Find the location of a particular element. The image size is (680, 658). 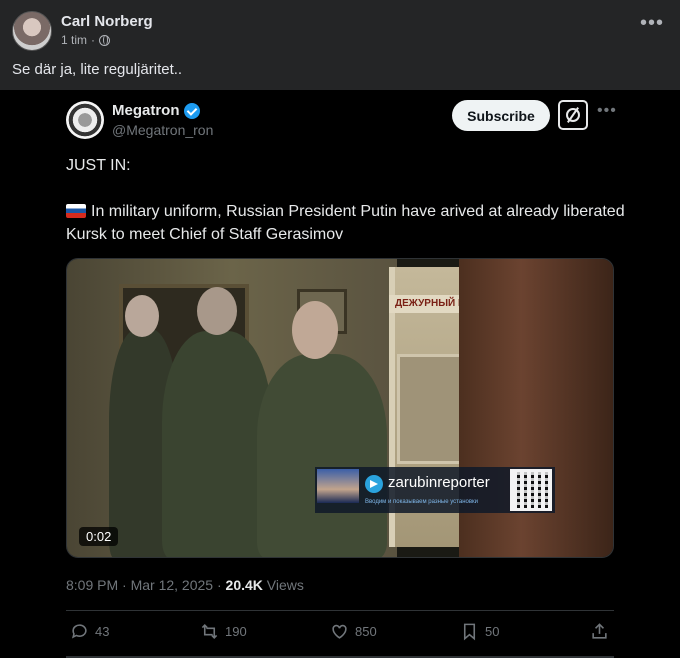

post-meta: 1 tim · is located at coordinates (86, 40).